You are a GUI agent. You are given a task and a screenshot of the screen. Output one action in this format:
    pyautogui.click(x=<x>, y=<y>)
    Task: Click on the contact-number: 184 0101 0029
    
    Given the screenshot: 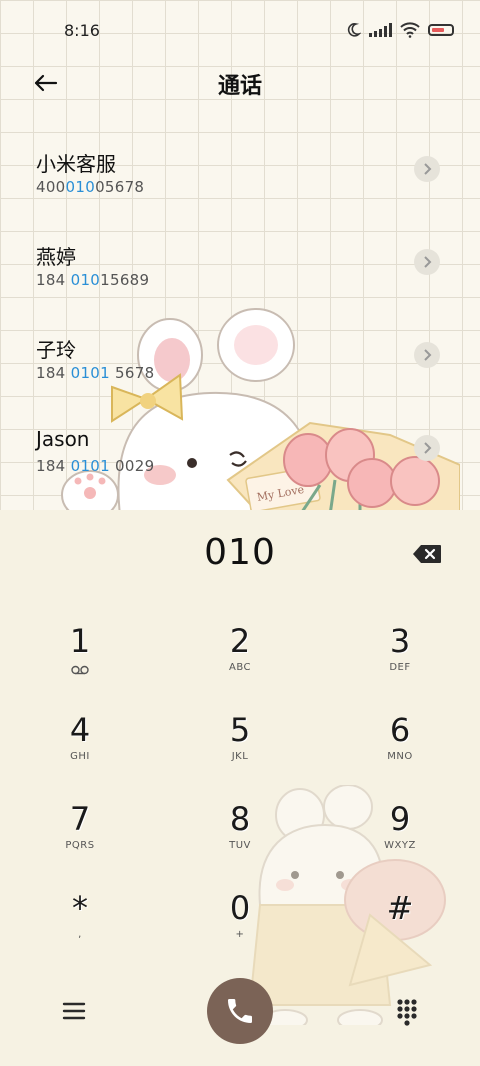 What is the action you would take?
    pyautogui.click(x=95, y=466)
    